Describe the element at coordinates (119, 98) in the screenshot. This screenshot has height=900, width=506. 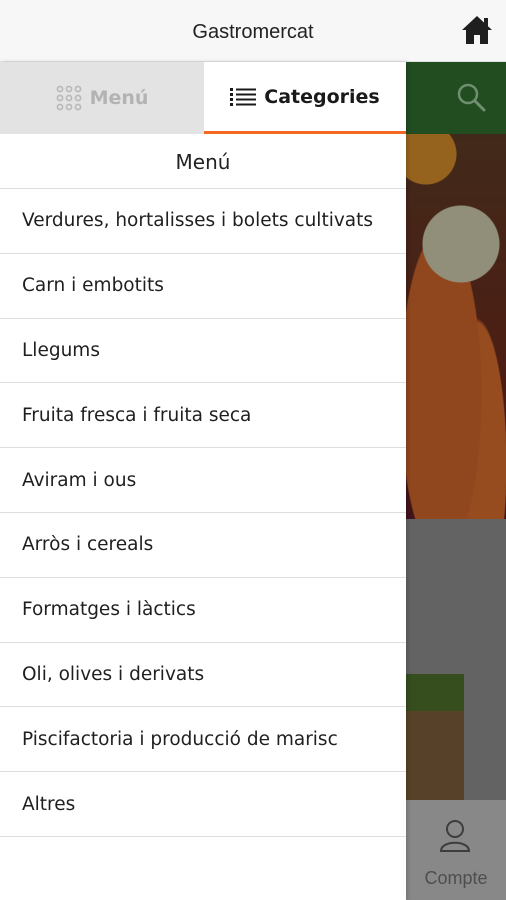
I see `tab-menu-label: Menú` at that location.